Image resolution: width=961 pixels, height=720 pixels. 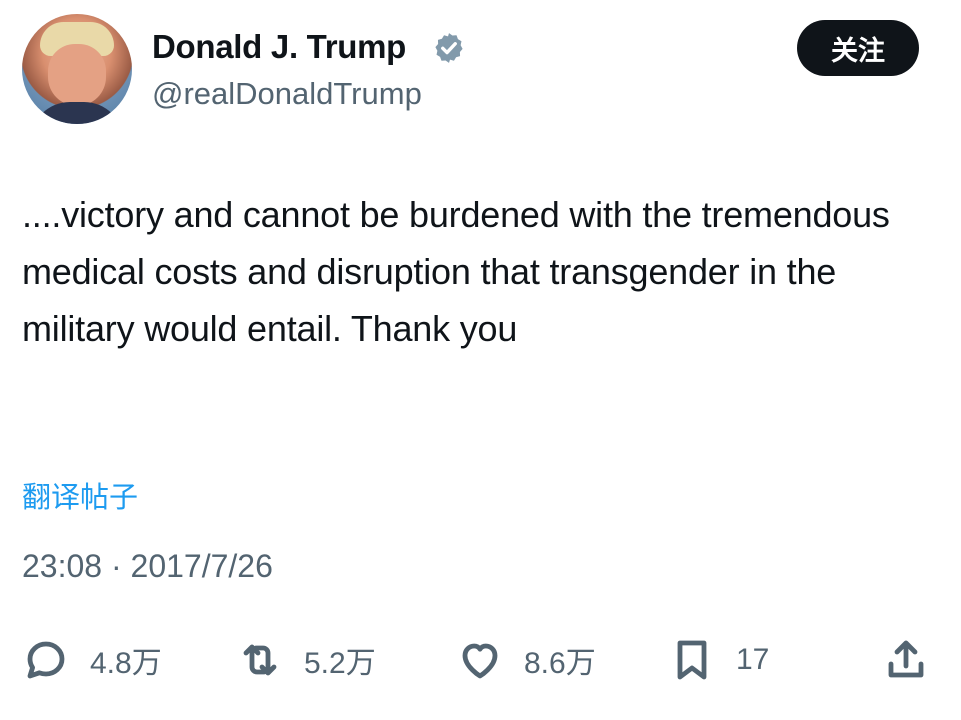 What do you see at coordinates (80, 495) in the screenshot?
I see `translate-post-link: 翻译帖子` at bounding box center [80, 495].